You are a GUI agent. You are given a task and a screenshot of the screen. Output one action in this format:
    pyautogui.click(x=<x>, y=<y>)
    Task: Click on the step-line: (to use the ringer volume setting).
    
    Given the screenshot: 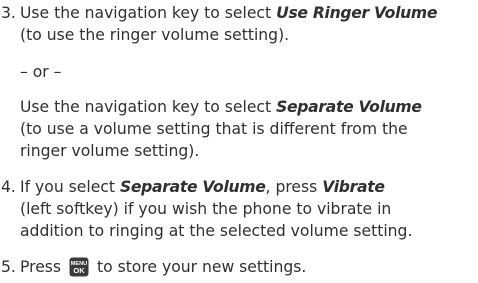 What is the action you would take?
    pyautogui.click(x=249, y=35)
    